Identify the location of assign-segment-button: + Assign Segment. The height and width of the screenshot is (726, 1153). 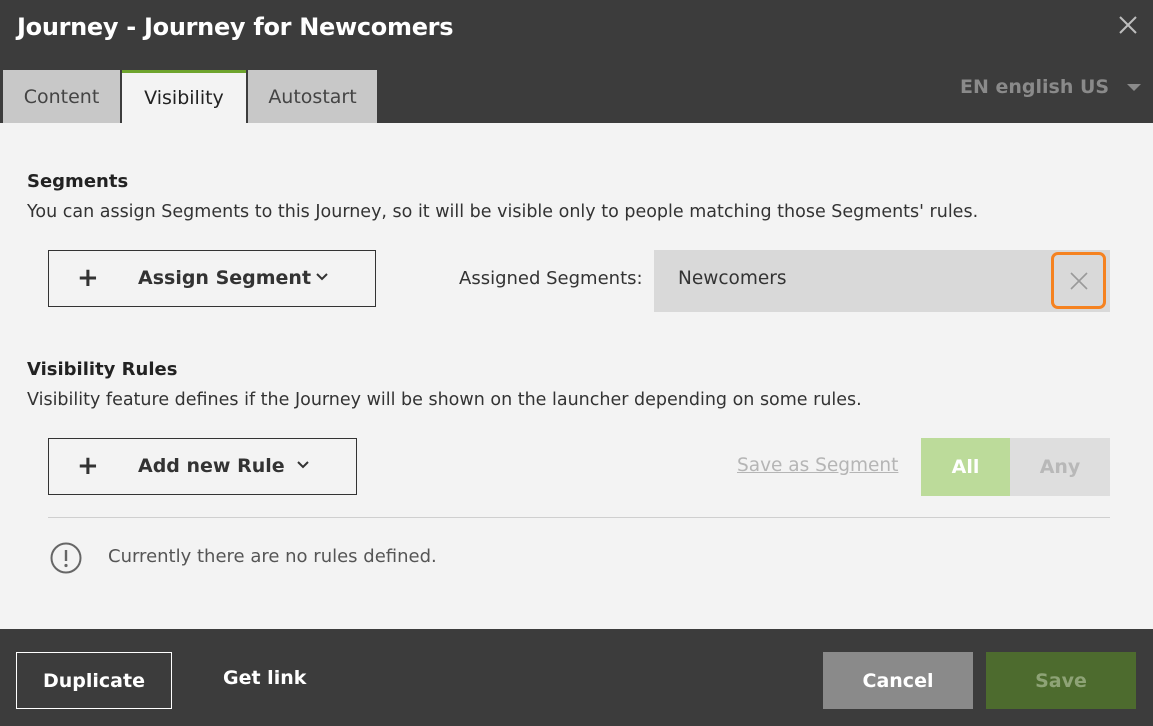
(212, 278).